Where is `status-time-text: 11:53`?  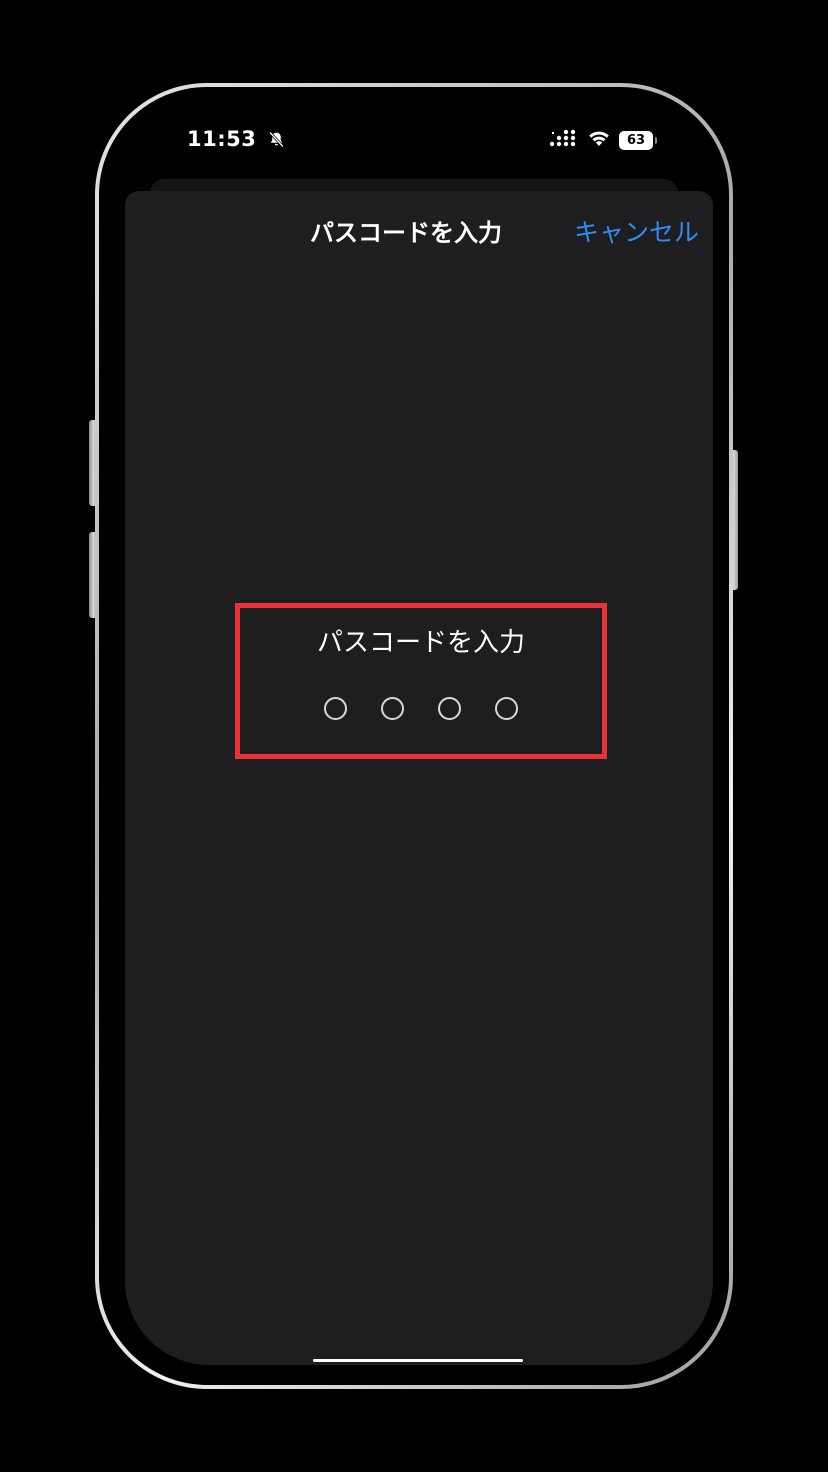 status-time-text: 11:53 is located at coordinates (222, 139).